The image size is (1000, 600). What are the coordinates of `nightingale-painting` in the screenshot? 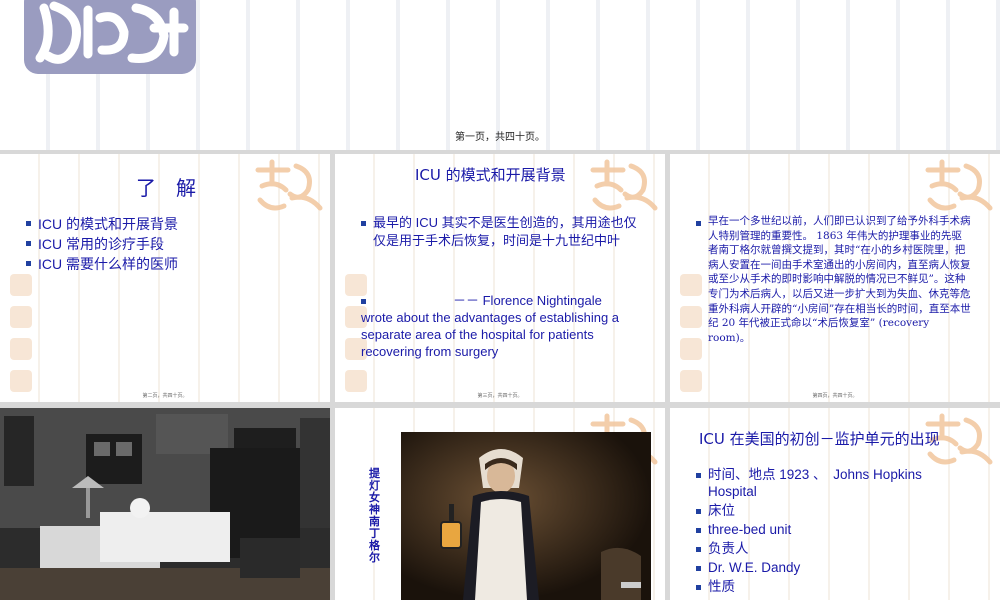 It's located at (526, 516).